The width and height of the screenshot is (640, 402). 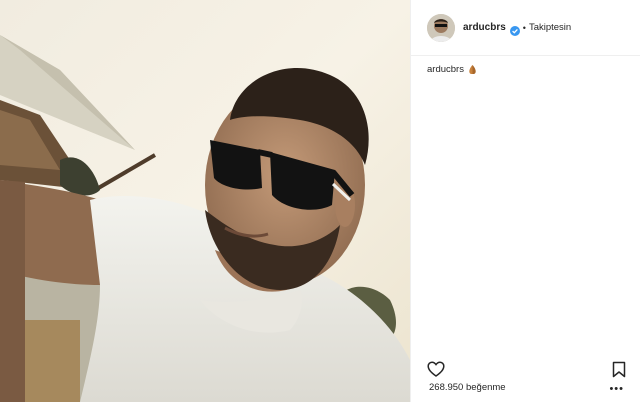 What do you see at coordinates (514, 29) in the screenshot?
I see `verified-badge-icon` at bounding box center [514, 29].